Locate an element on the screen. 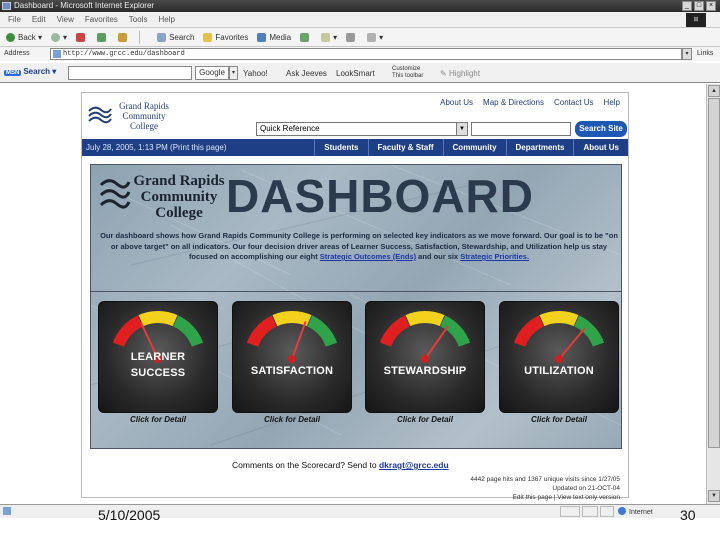  grcc-waves-icon is located at coordinates (100, 115).